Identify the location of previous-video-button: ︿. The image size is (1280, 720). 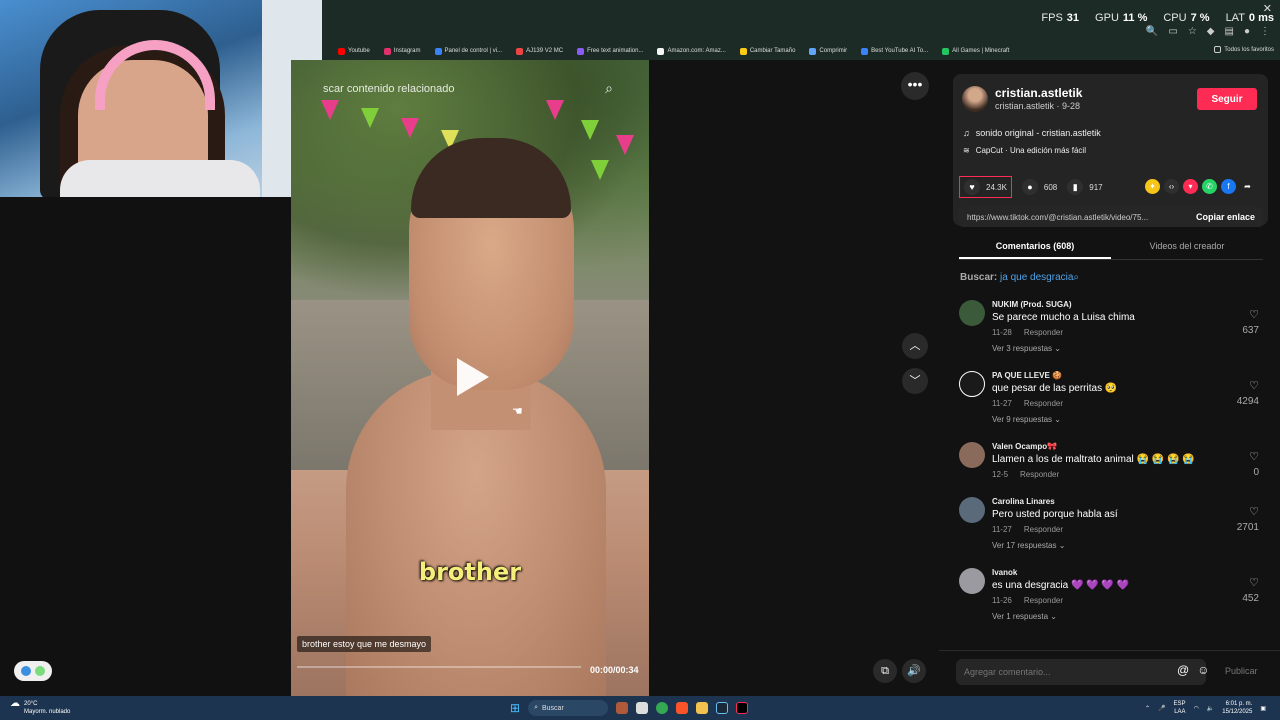
(915, 346).